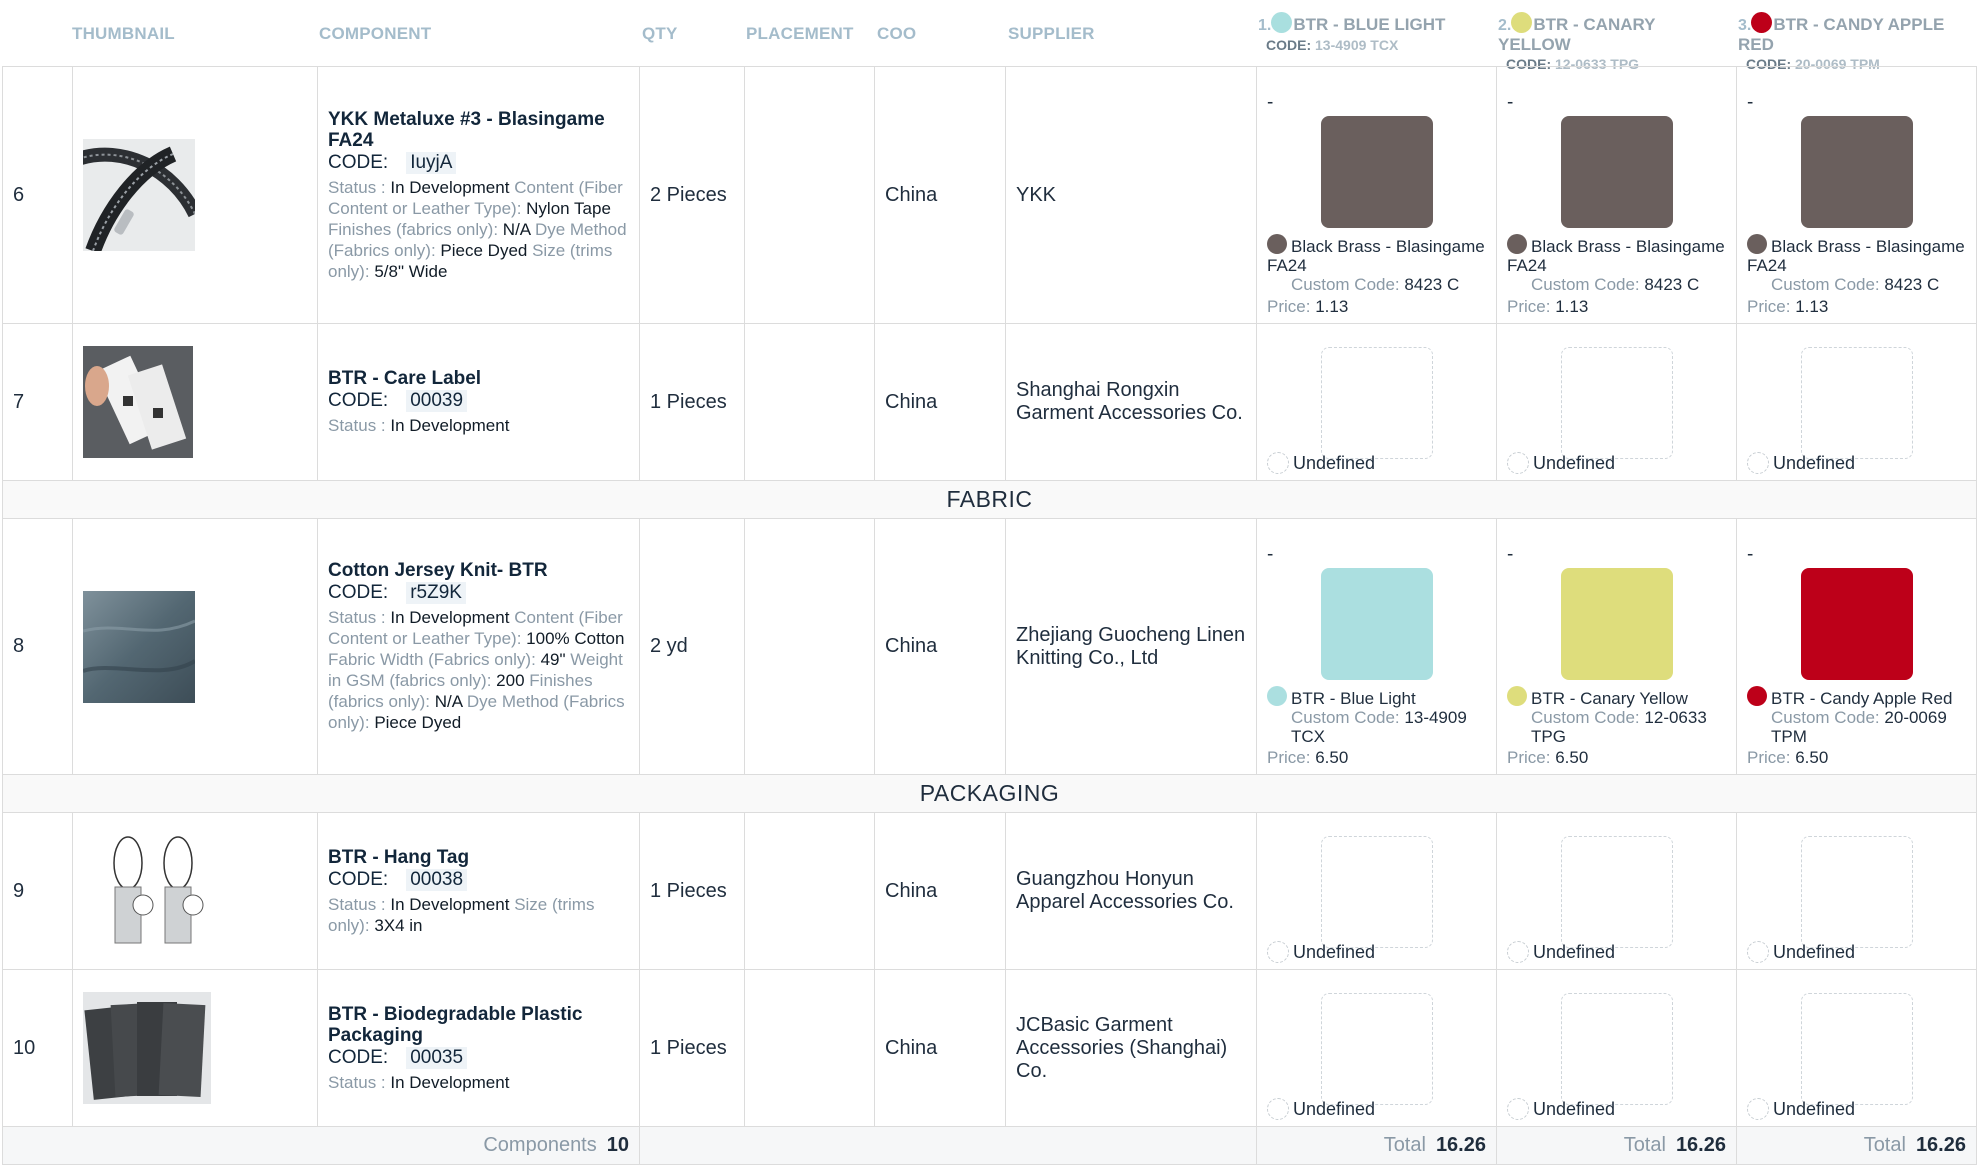  Describe the element at coordinates (153, 891) in the screenshot. I see `hang-tag-thumbnail` at that location.